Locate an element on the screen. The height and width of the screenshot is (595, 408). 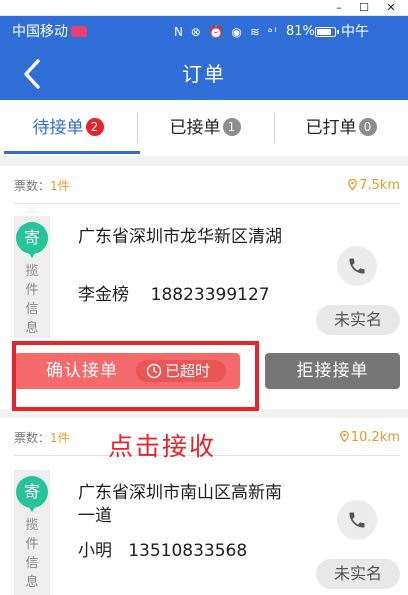
contact-phone: 13510833568 is located at coordinates (188, 551).